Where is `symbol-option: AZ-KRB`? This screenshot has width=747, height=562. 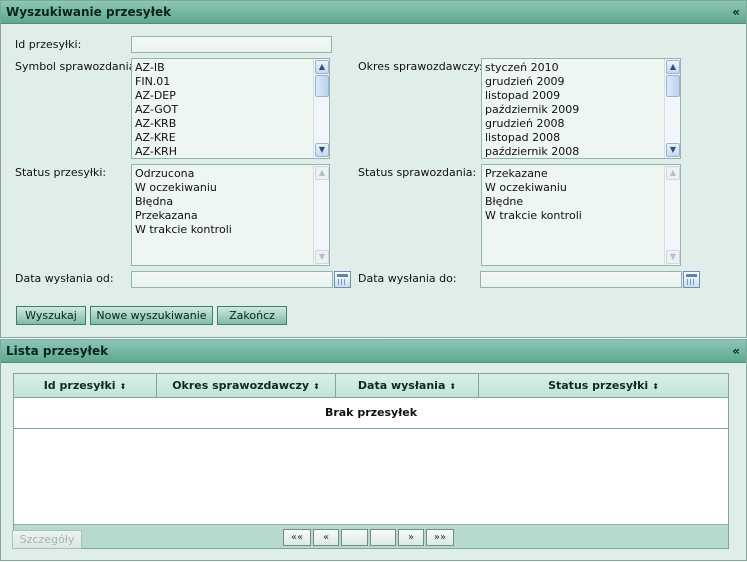 symbol-option: AZ-KRB is located at coordinates (230, 124).